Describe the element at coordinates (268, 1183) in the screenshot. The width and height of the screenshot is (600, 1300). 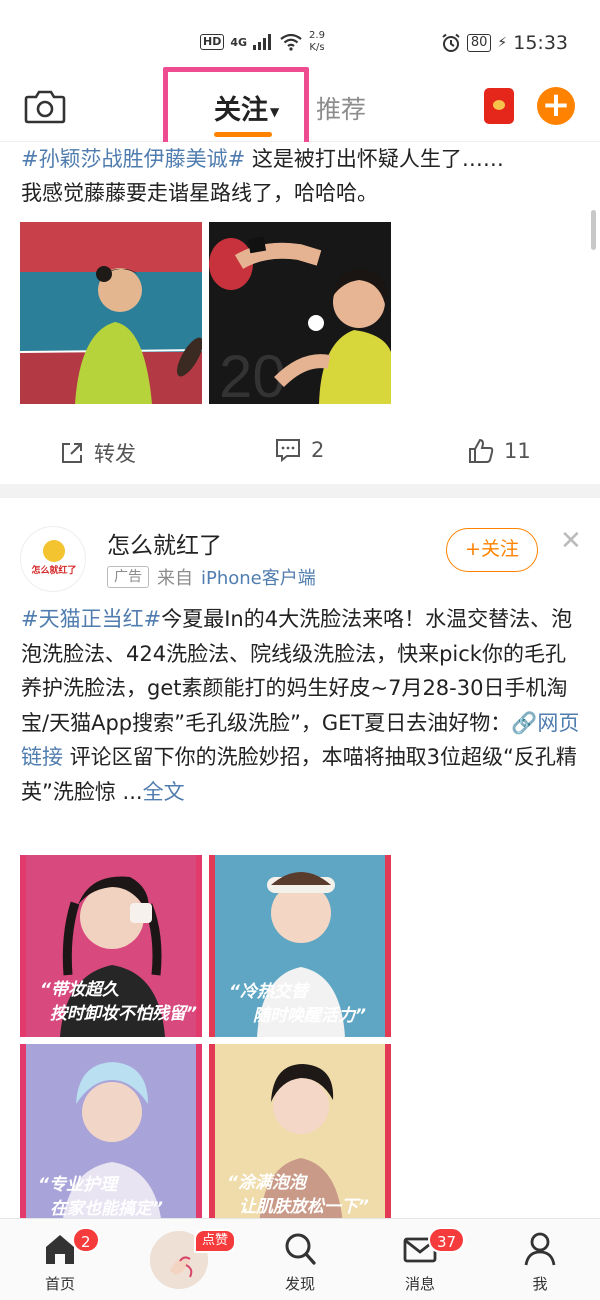
I see `image-caption: “涂满泡泡` at that location.